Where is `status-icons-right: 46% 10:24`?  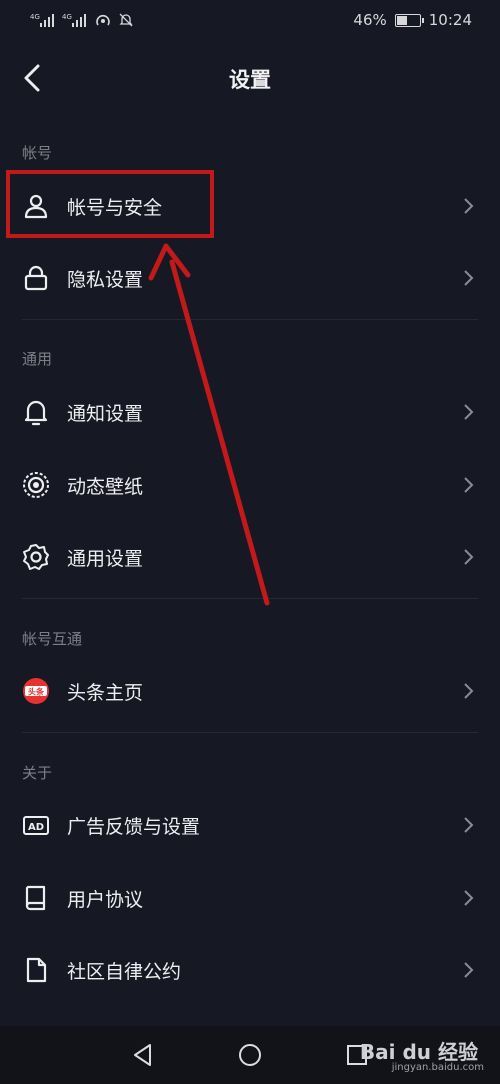
status-icons-right: 46% 10:24 is located at coordinates (412, 20).